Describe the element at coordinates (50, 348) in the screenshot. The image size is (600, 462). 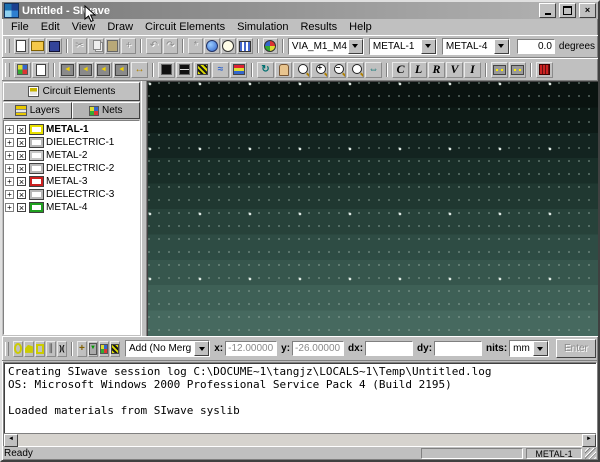
I see `draw-lines-button: ∥` at that location.